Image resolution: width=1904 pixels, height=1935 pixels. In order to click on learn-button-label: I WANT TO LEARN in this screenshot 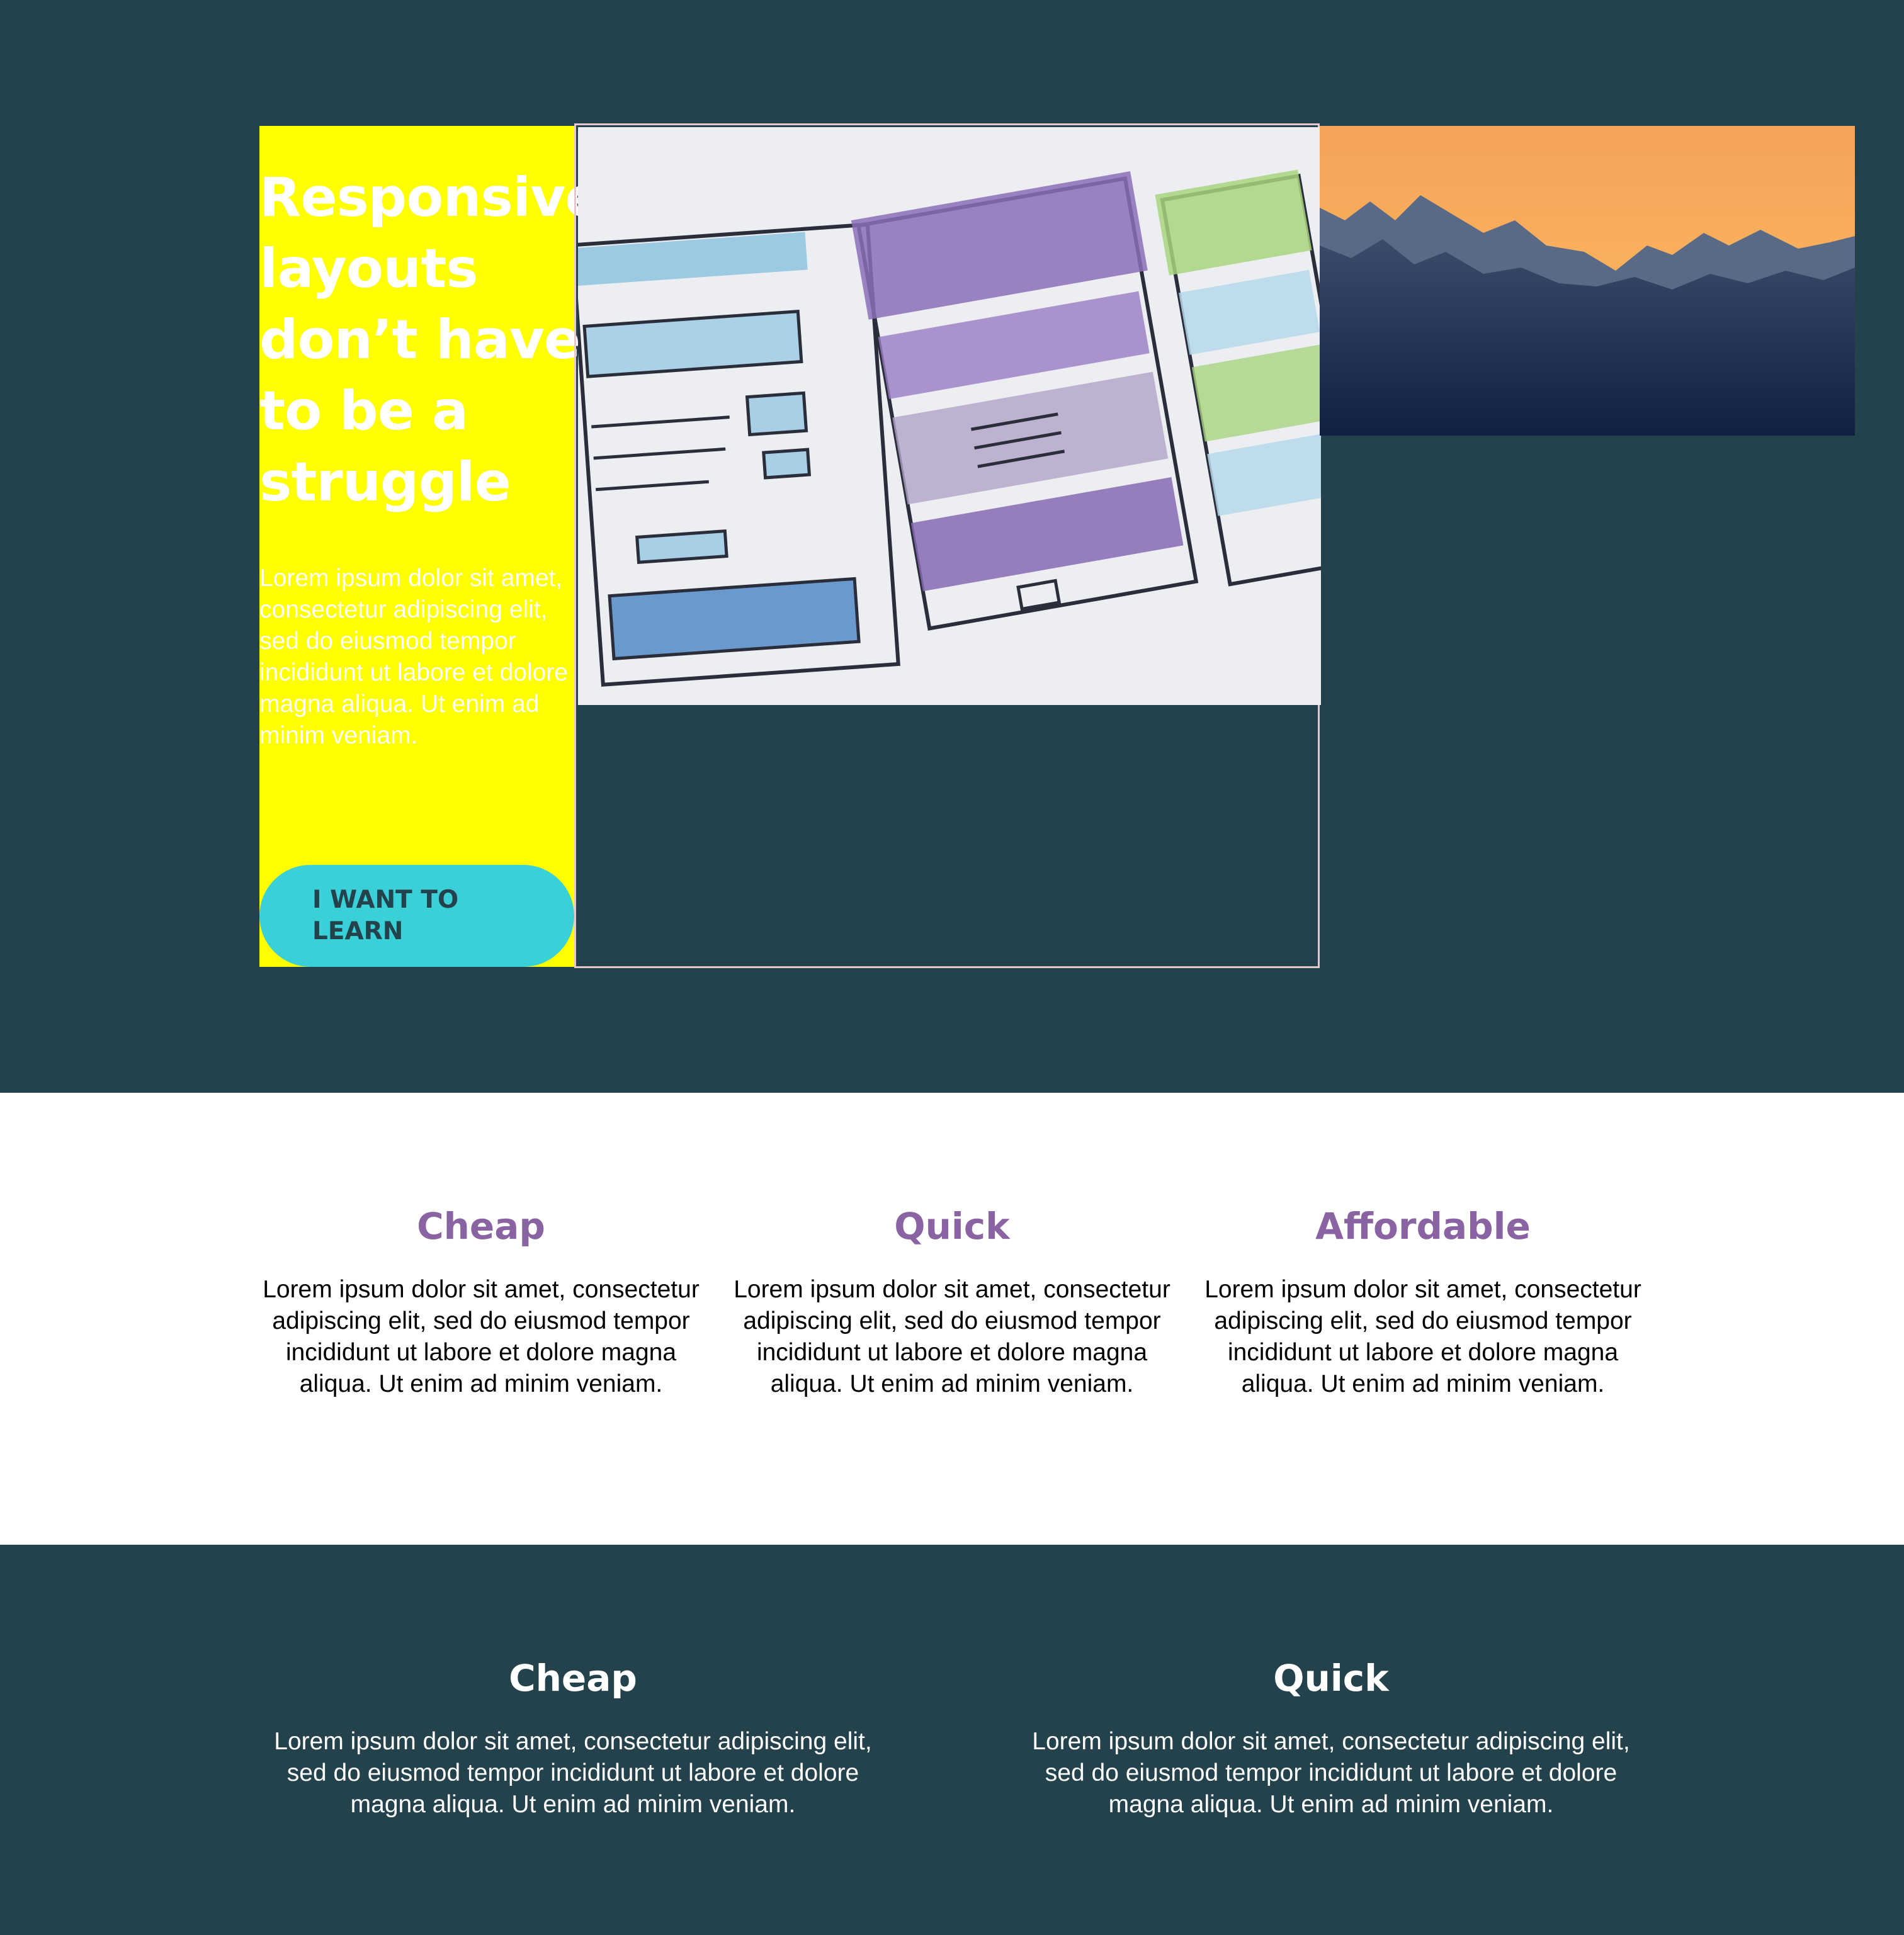, I will do `click(385, 915)`.